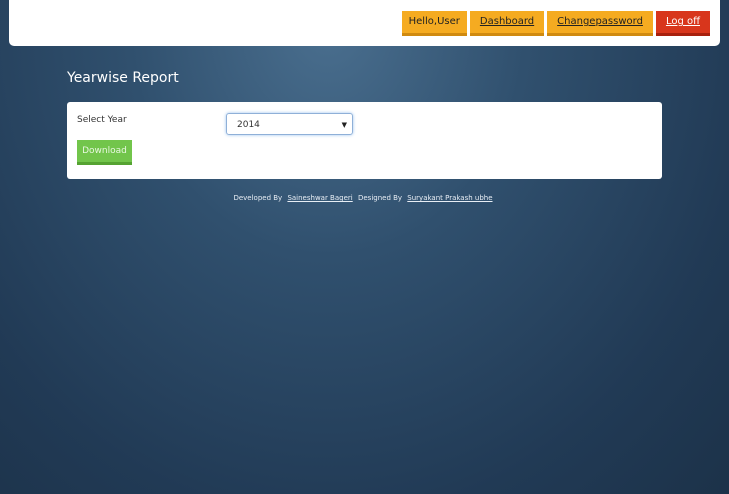  I want to click on designer-link: Suryakant Prakash ubhe, so click(449, 198).